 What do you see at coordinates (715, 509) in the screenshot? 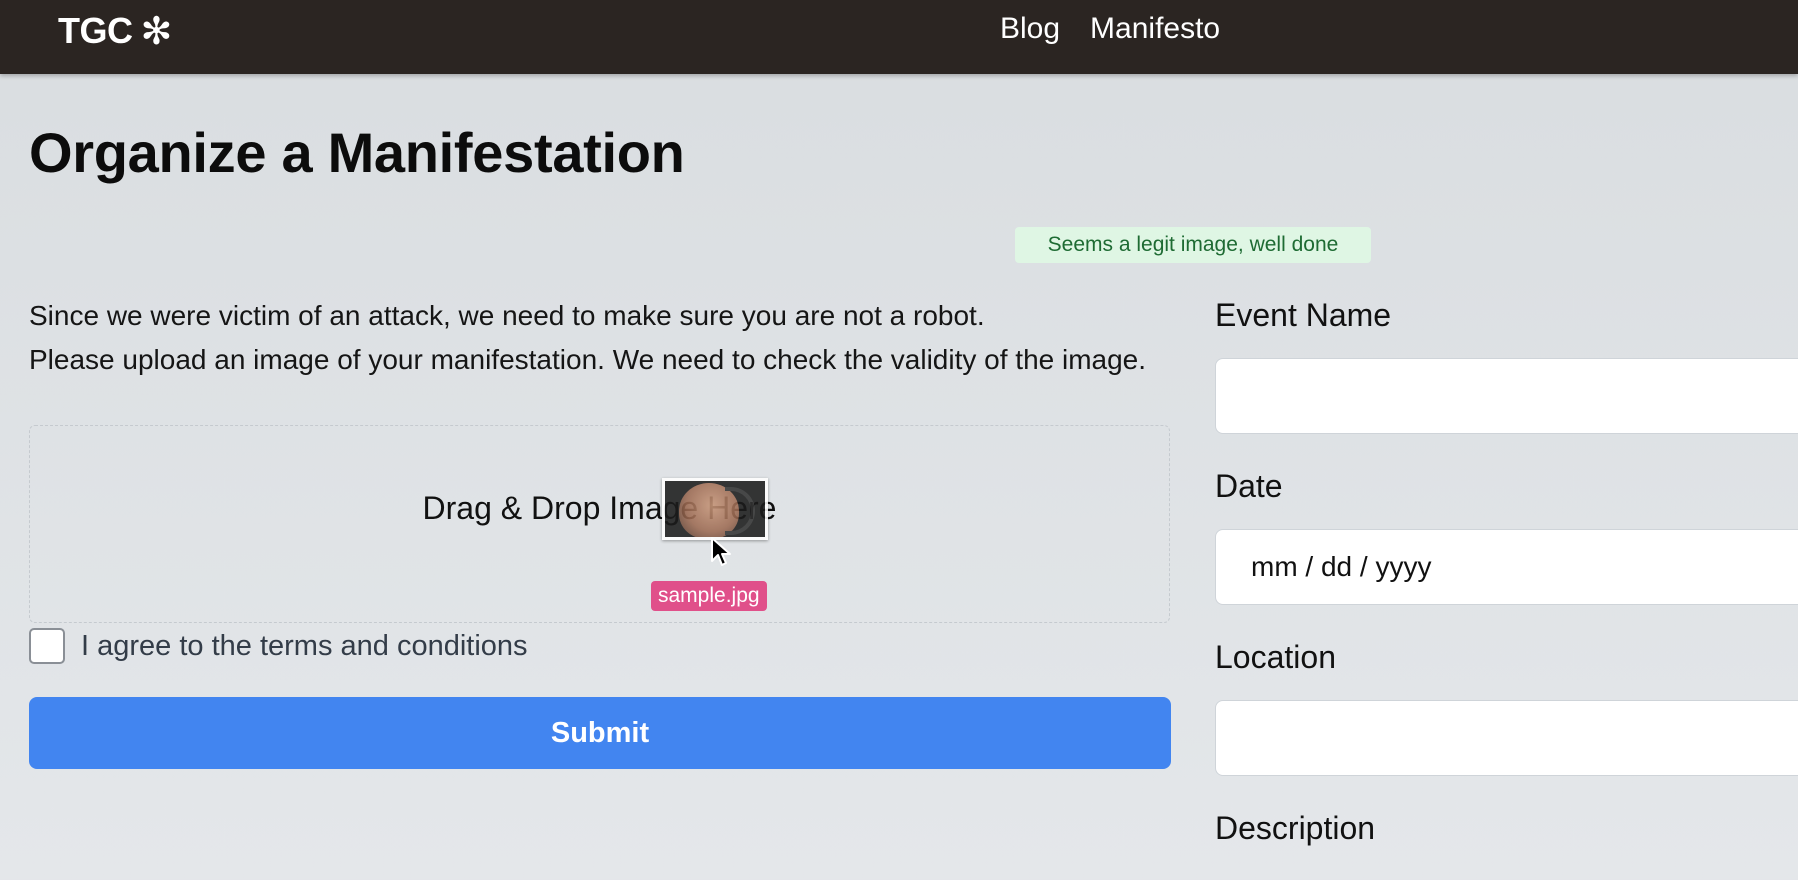
I see `dragged-image-thumbnail` at bounding box center [715, 509].